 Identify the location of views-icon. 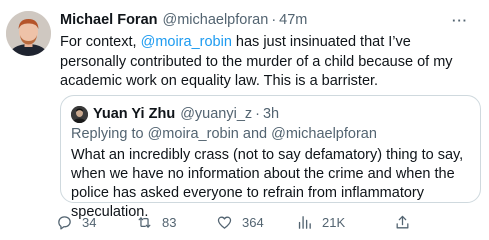
(304, 222).